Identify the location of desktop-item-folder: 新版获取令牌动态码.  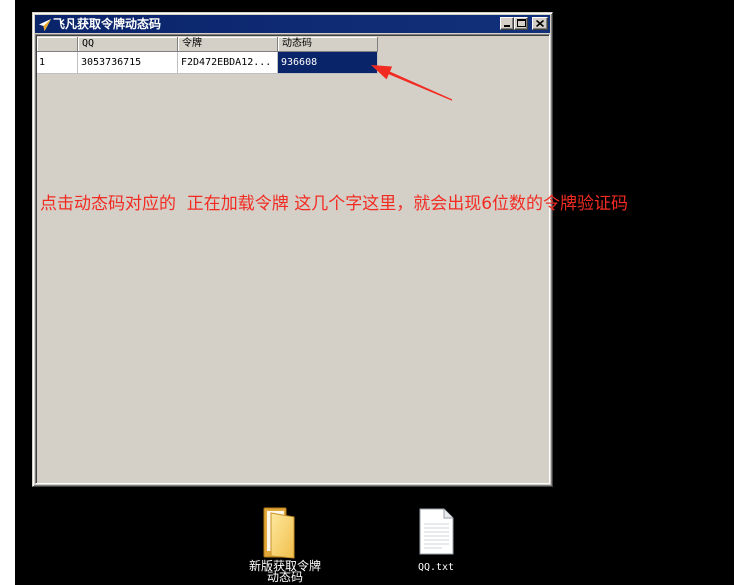
(285, 545).